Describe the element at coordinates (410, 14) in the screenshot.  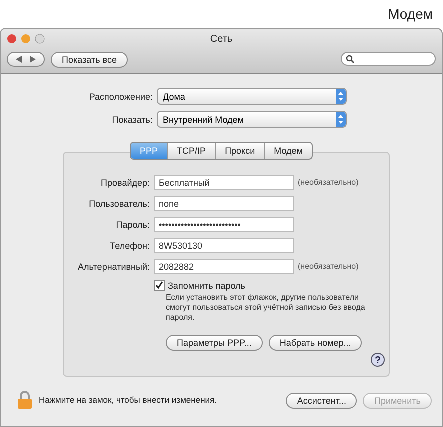
I see `caption: Модем` at that location.